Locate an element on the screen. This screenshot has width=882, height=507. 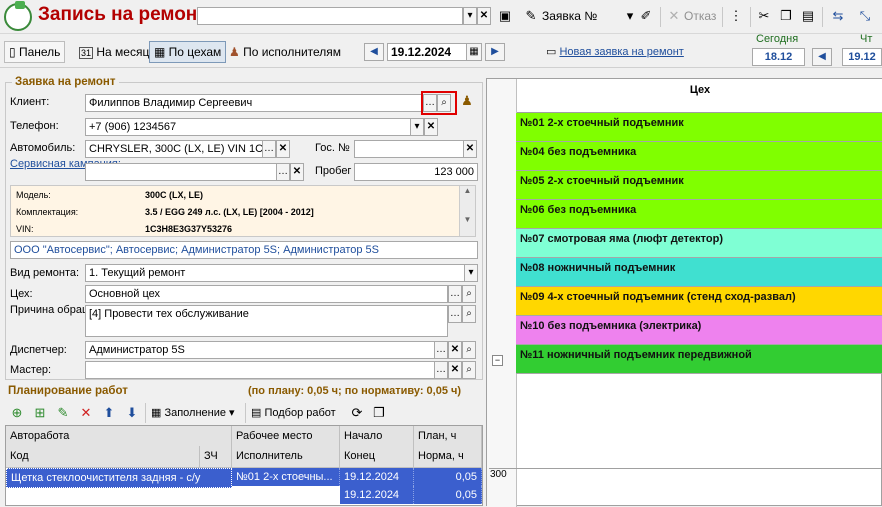
add-icon: ⊕ is located at coordinates (17, 413).